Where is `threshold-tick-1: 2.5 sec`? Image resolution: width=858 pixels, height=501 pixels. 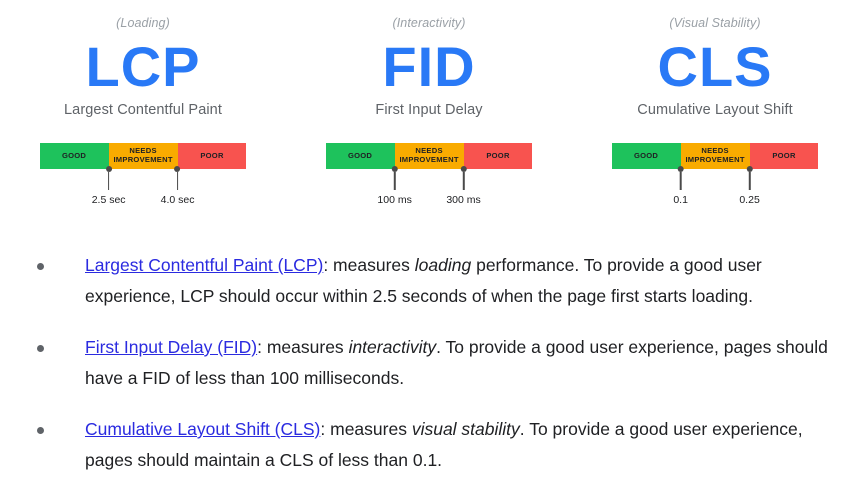
threshold-tick-1: 2.5 sec is located at coordinates (108, 186).